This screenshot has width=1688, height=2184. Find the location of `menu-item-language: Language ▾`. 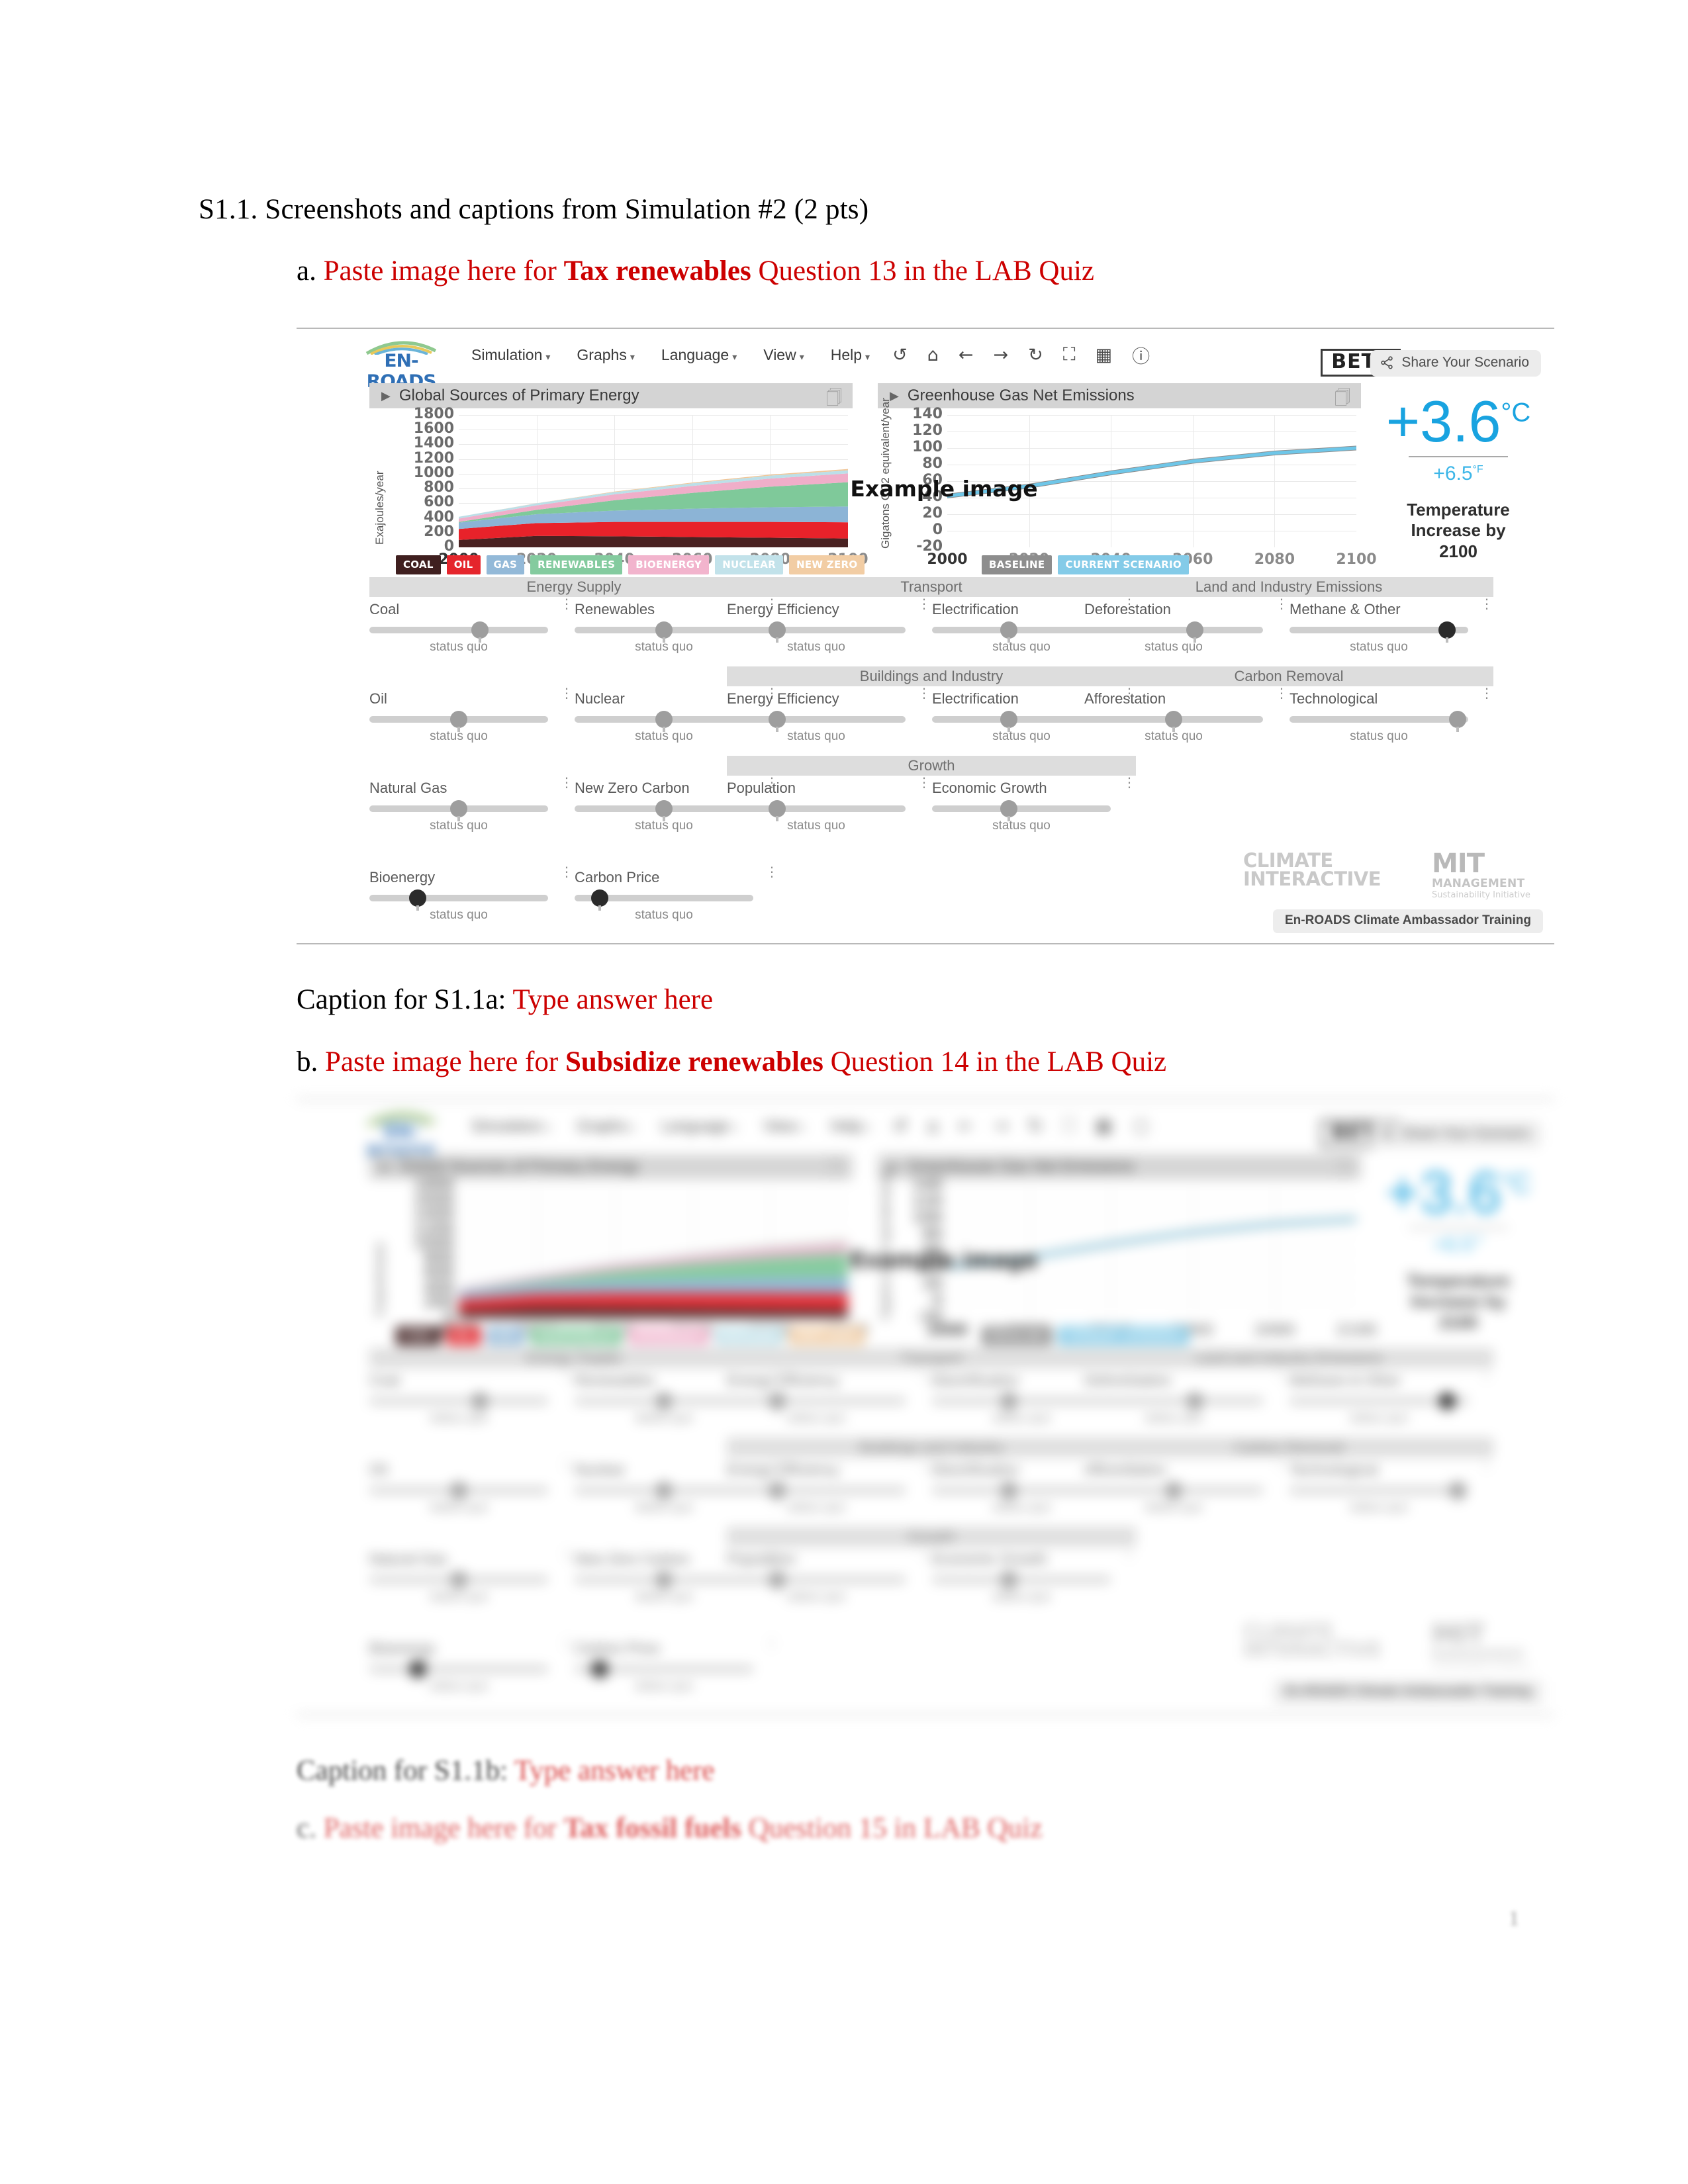

menu-item-language: Language ▾ is located at coordinates (699, 355).